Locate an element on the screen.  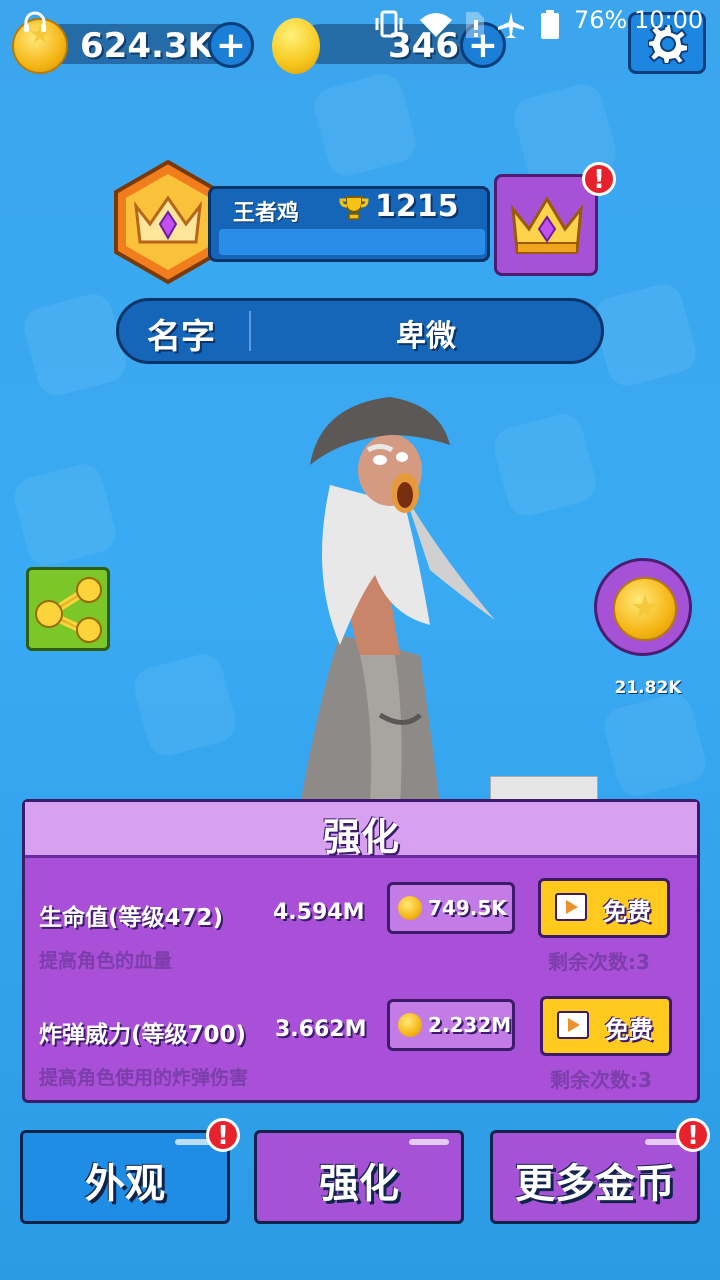
upgrade-hp-remaining: 剩余次数:3 is located at coordinates (599, 962).